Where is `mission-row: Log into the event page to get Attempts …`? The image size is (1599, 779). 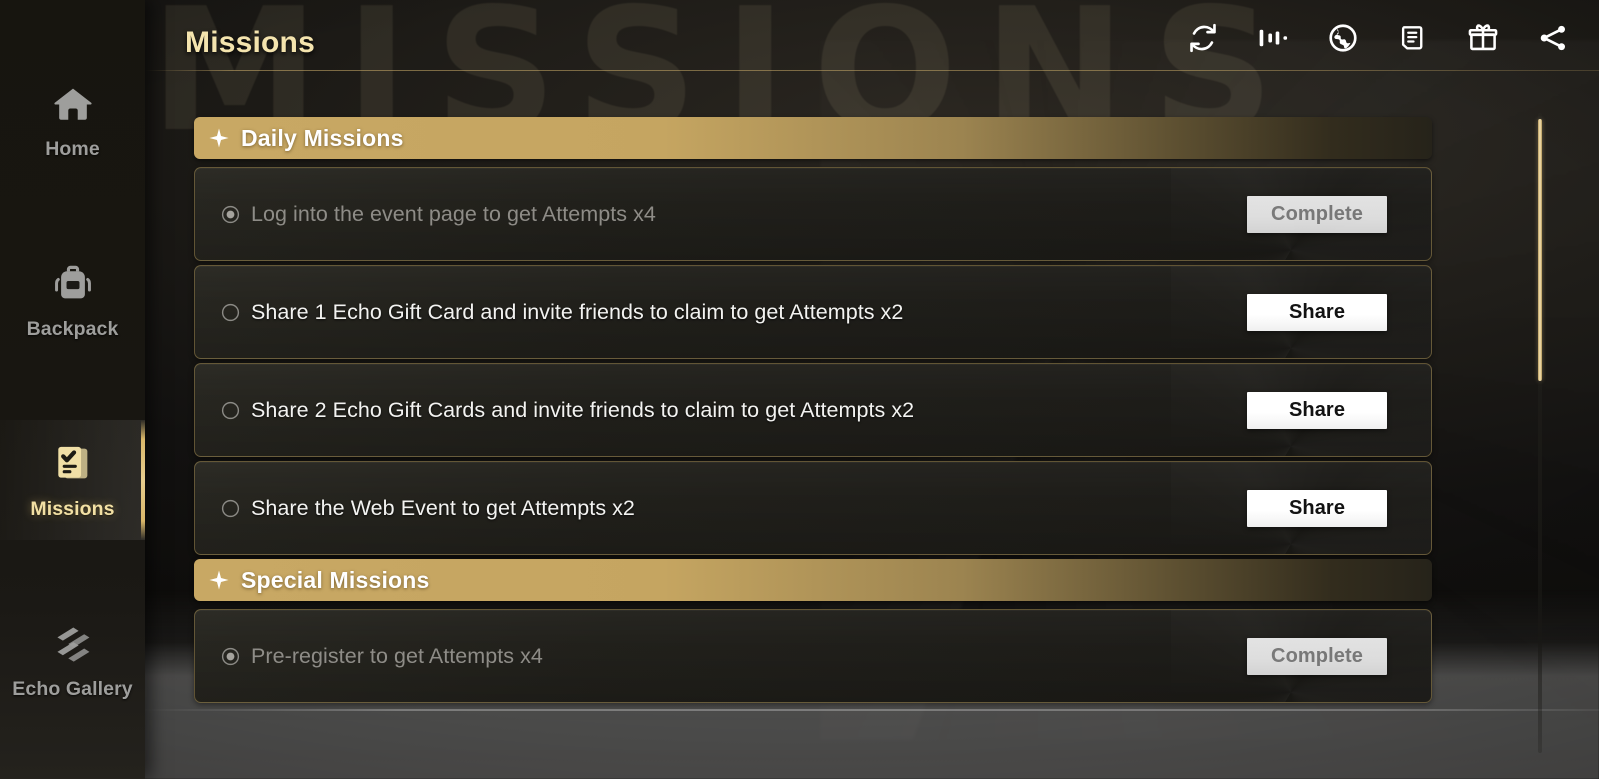
mission-row: Log into the event page to get Attempts … is located at coordinates (813, 214).